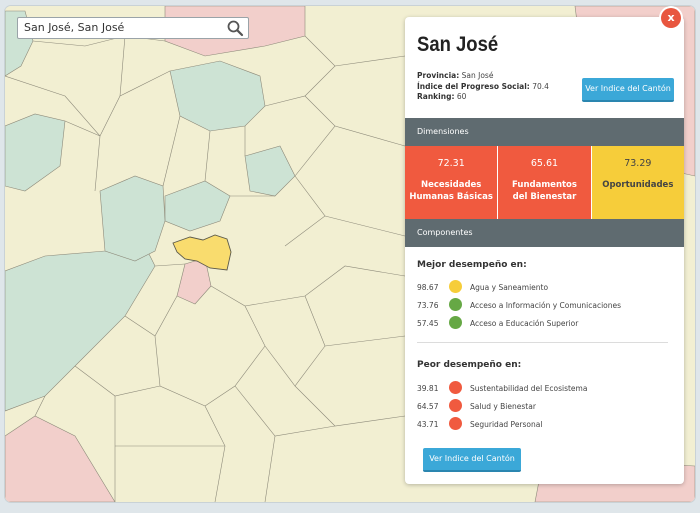 The height and width of the screenshot is (513, 700). Describe the element at coordinates (542, 342) in the screenshot. I see `divider` at that location.